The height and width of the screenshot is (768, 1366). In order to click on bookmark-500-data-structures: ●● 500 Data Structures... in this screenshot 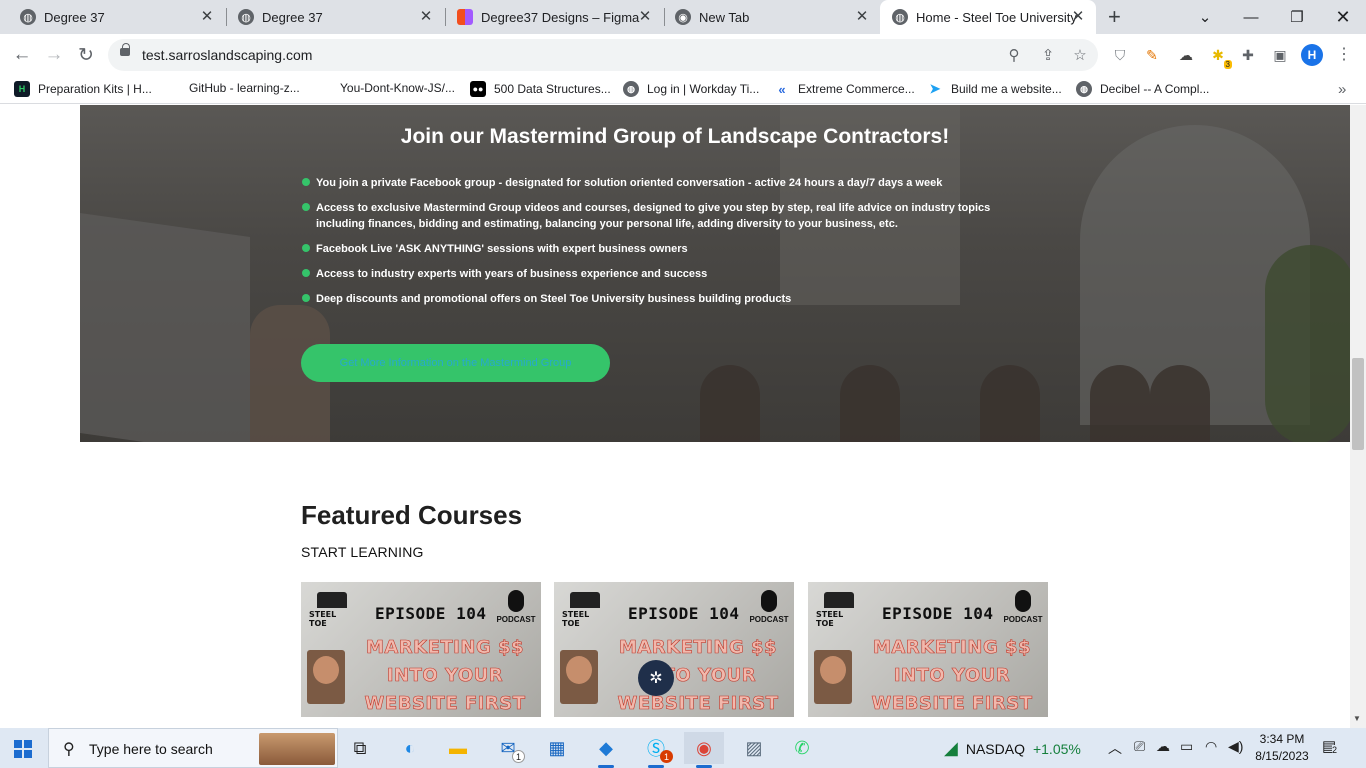, I will do `click(540, 89)`.